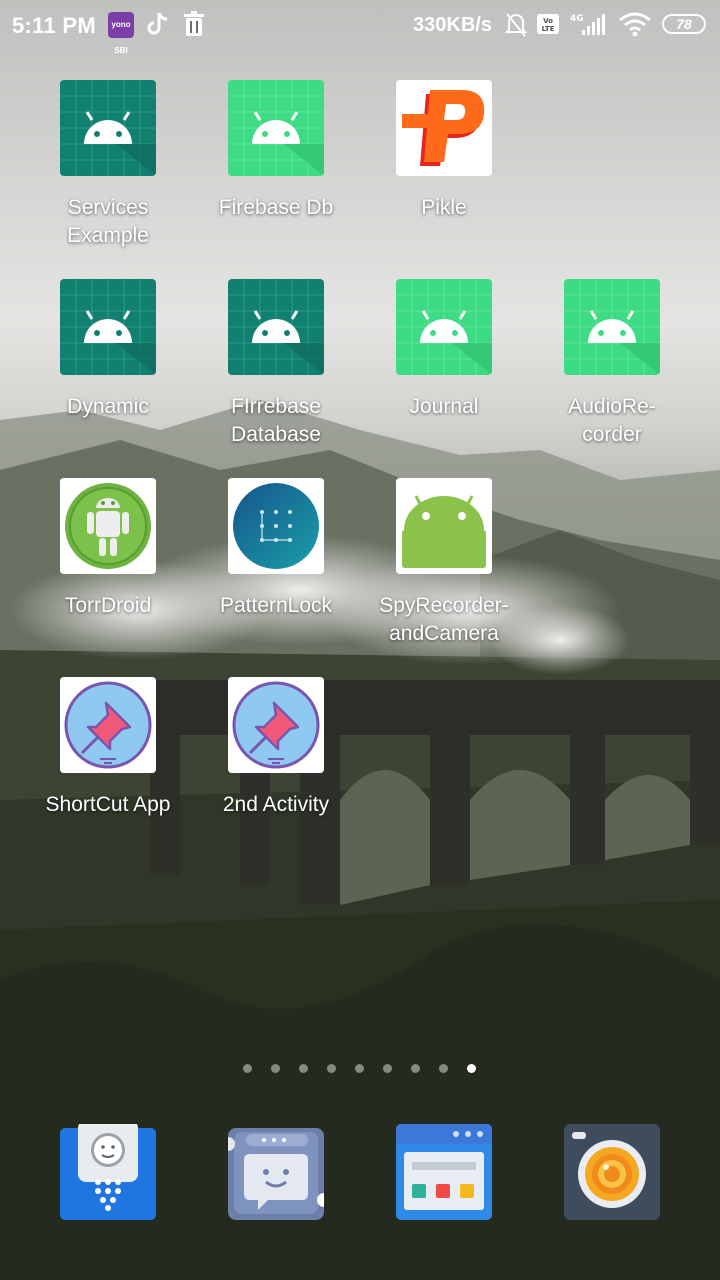  I want to click on app-label: 2nd Activity, so click(276, 804).